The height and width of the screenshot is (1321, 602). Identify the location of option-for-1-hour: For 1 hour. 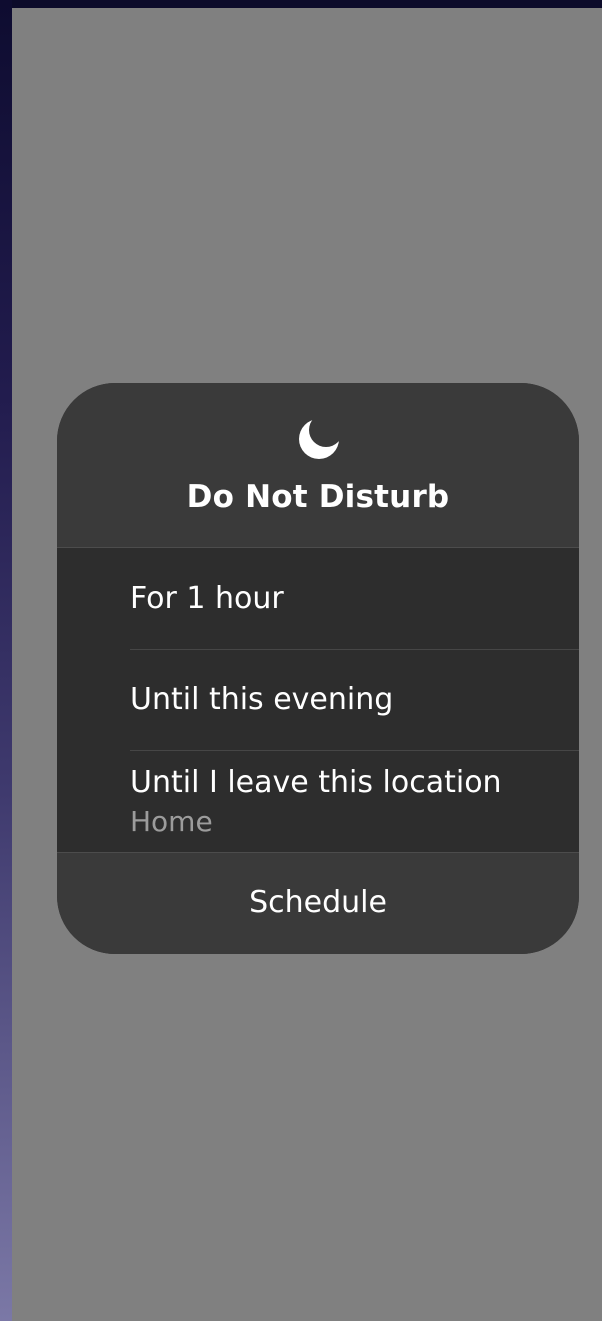
(318, 598).